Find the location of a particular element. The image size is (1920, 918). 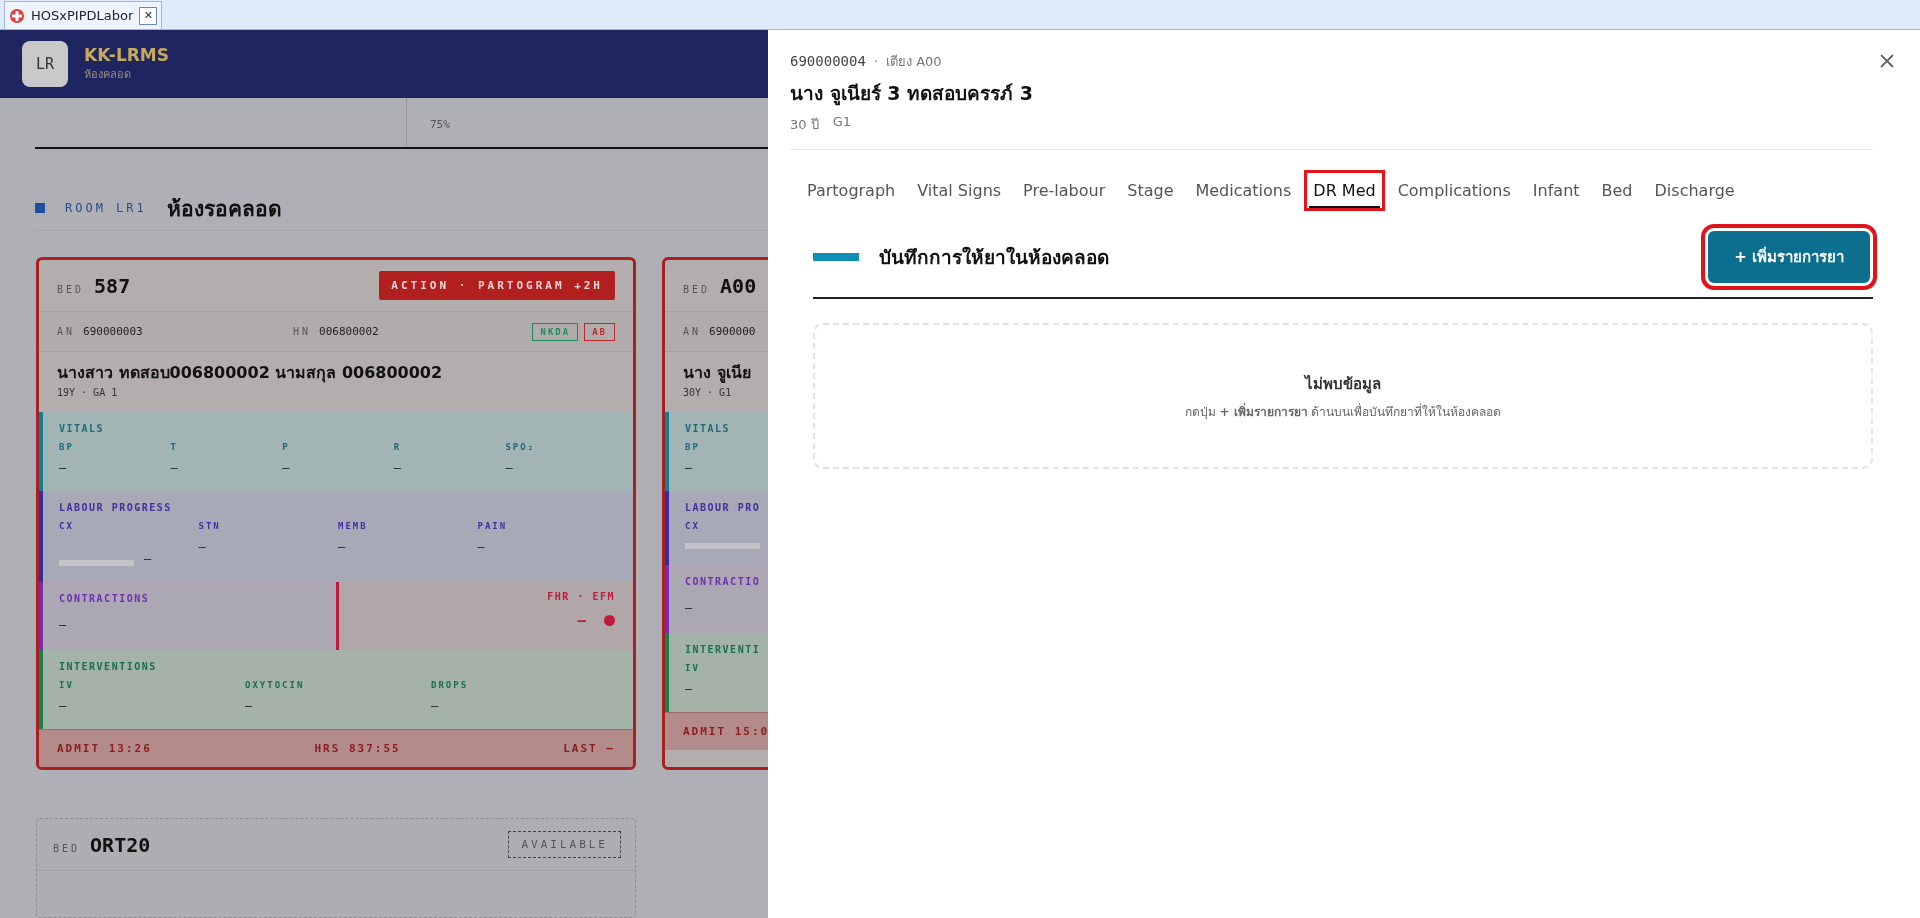

section-title: CONTRACTIONS is located at coordinates (105, 598).